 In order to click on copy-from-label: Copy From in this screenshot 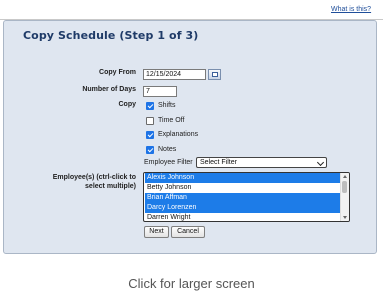, I will do `click(117, 72)`.